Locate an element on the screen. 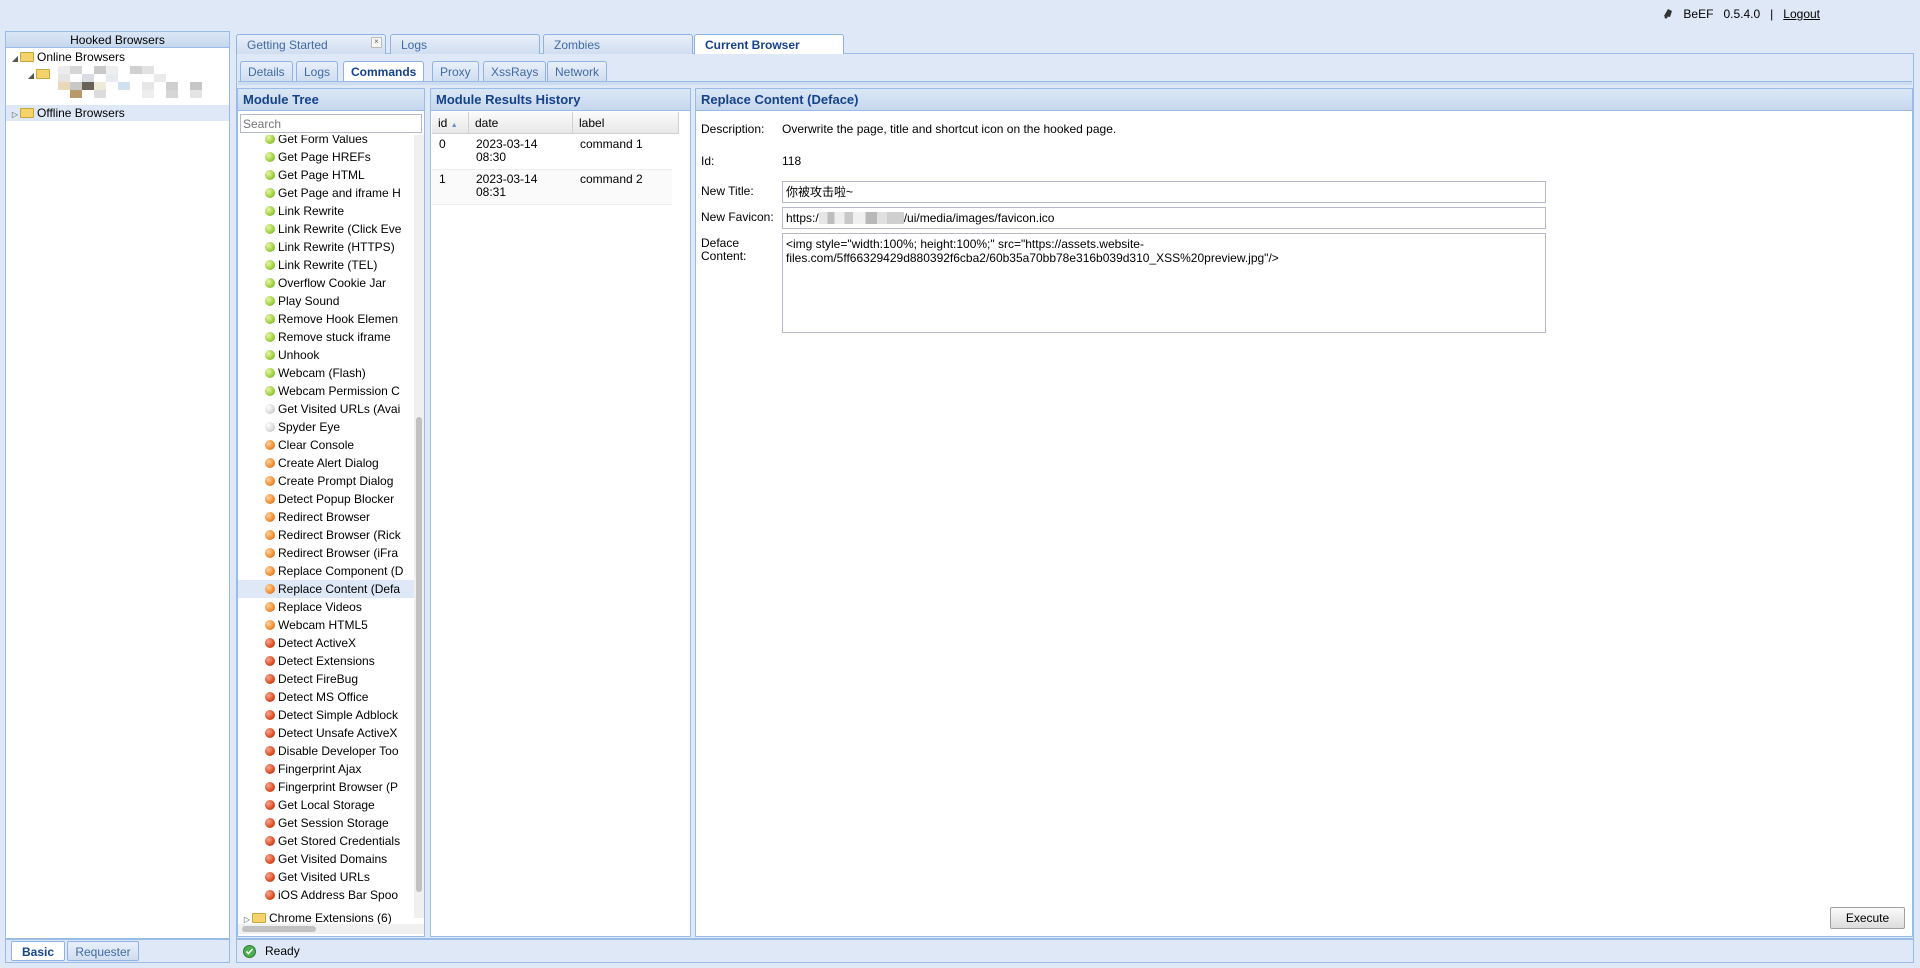 This screenshot has height=968, width=1920. module-label: Detect FireBug is located at coordinates (318, 679).